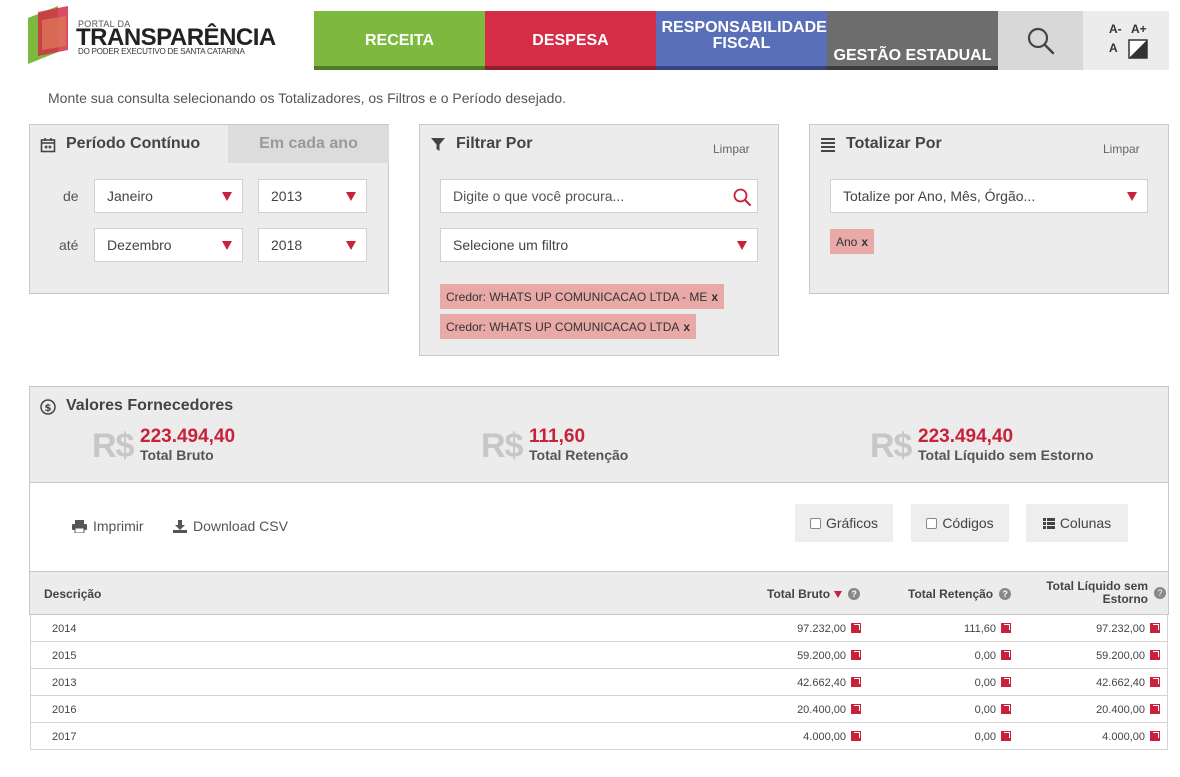 The height and width of the screenshot is (777, 1180). I want to click on cell-total-liquido: 59.200,00, so click(1128, 656).